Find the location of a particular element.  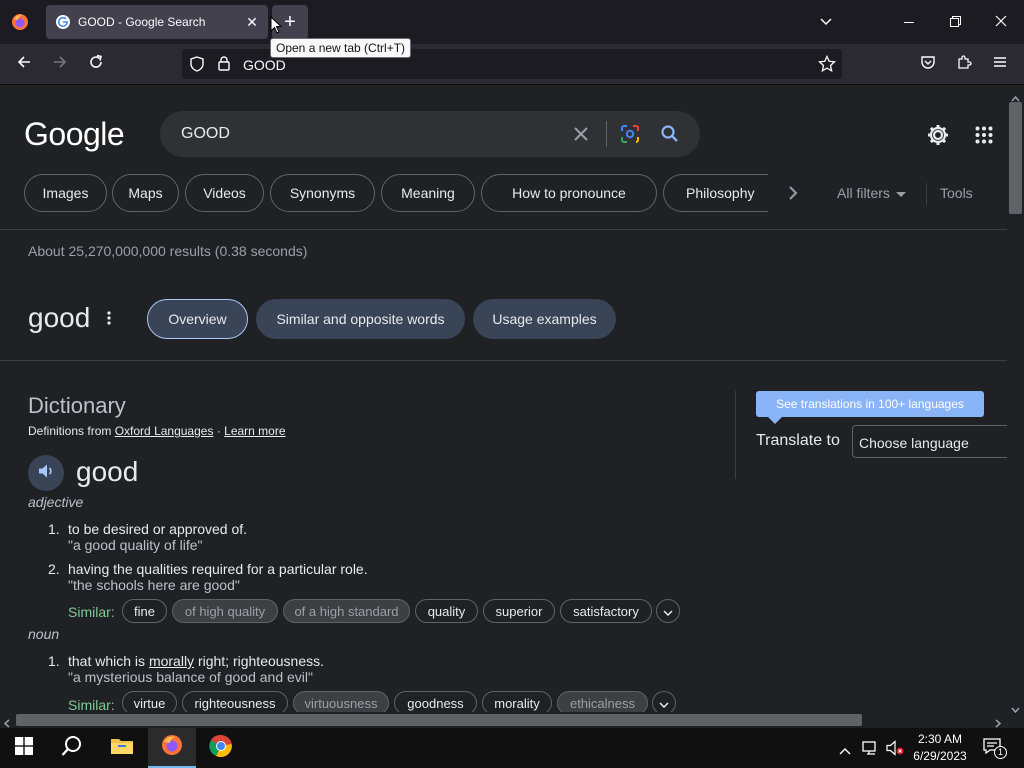

volume-muted-icon is located at coordinates (895, 750).